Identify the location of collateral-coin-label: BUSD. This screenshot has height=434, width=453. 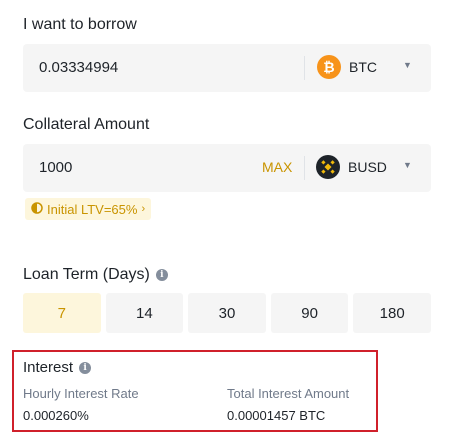
(367, 167).